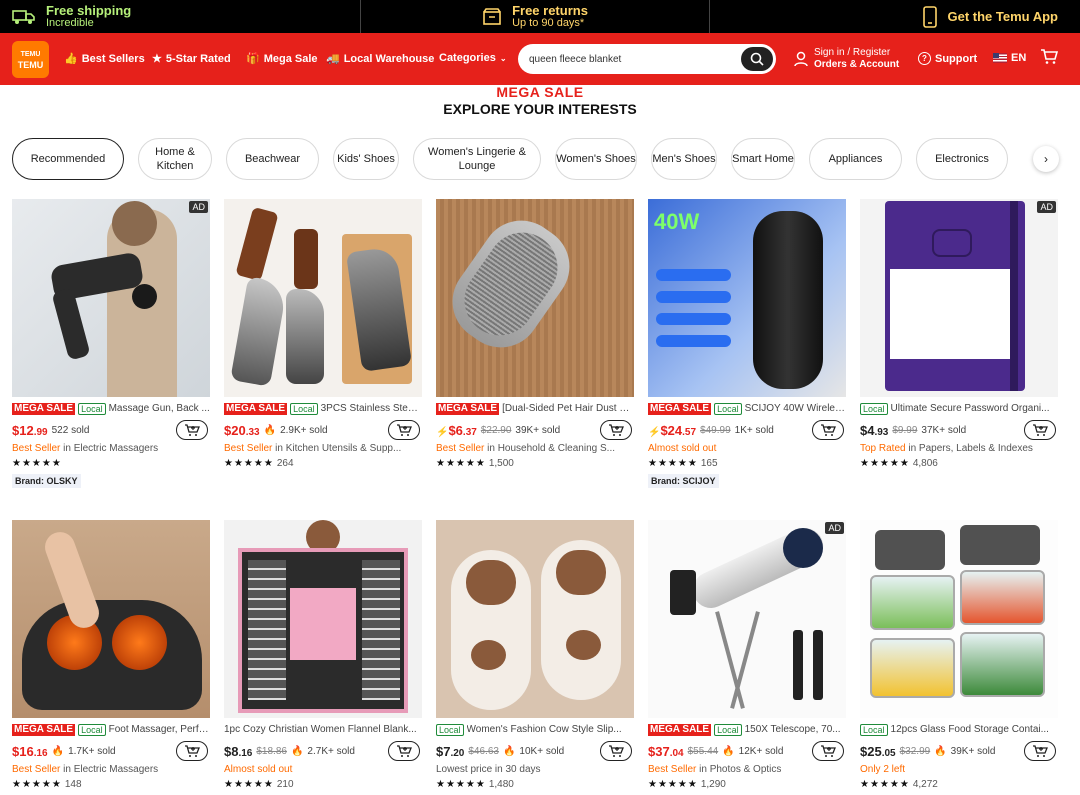  I want to click on nav-best-sellers: 👍 Best Sellers, so click(104, 59).